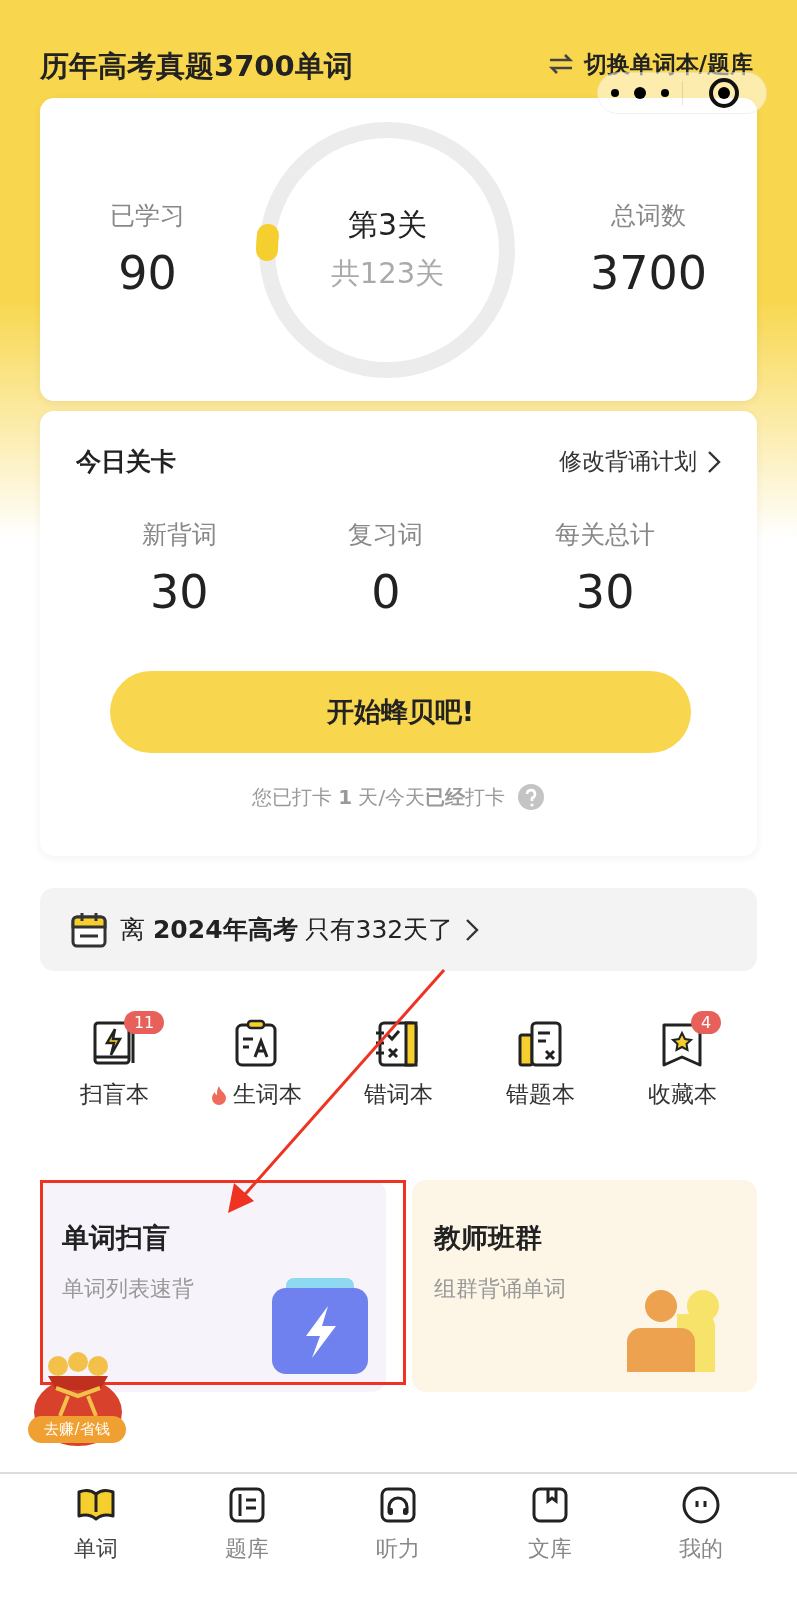  Describe the element at coordinates (147, 273) in the screenshot. I see `stat-value: 90` at that location.